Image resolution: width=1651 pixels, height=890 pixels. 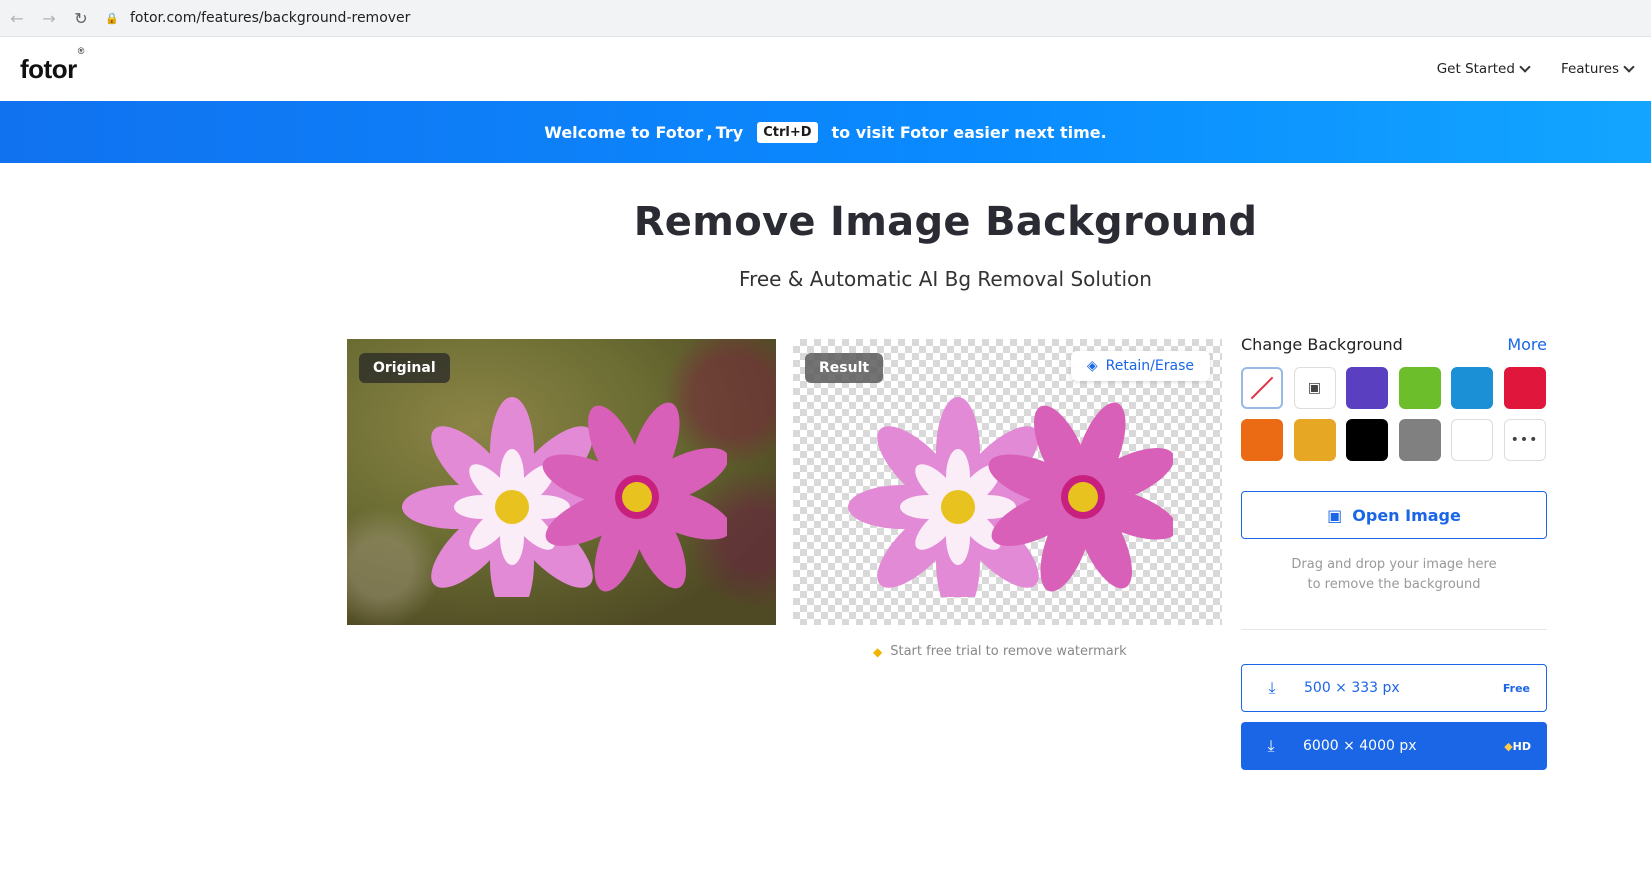 What do you see at coordinates (1394, 515) in the screenshot?
I see `open-image-button: ▣ Open Image` at bounding box center [1394, 515].